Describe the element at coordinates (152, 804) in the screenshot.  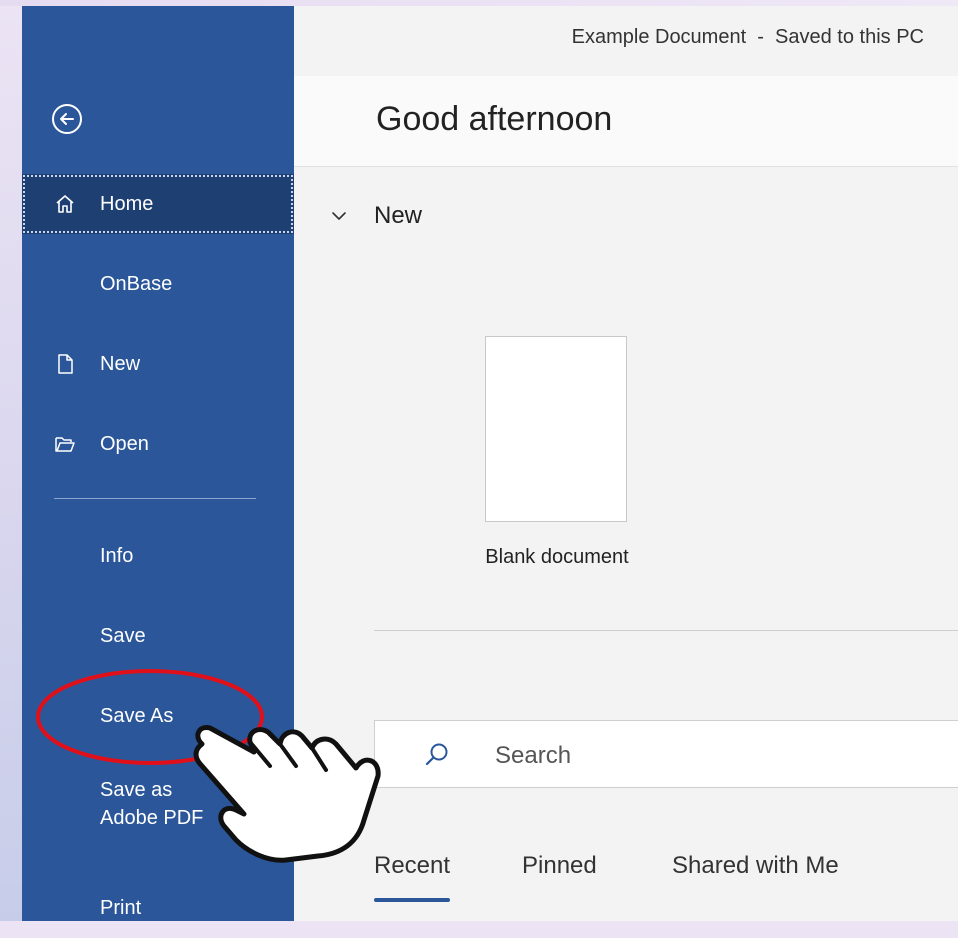
I see `sidebar-item-label: Save as Adobe PDF` at that location.